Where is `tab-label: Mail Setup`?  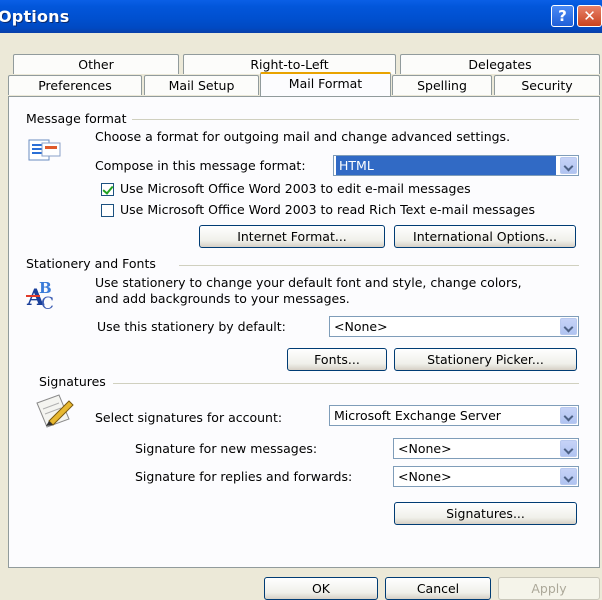 tab-label: Mail Setup is located at coordinates (201, 85).